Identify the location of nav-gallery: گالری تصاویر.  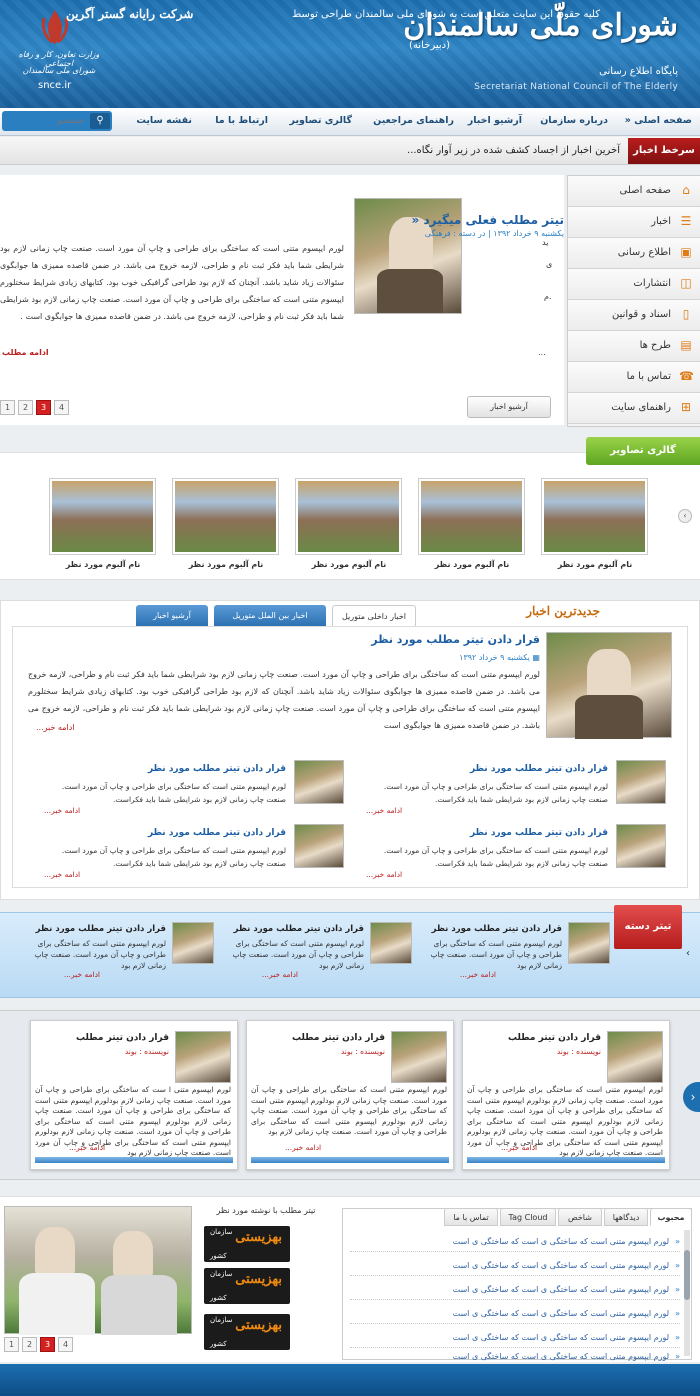
(321, 120).